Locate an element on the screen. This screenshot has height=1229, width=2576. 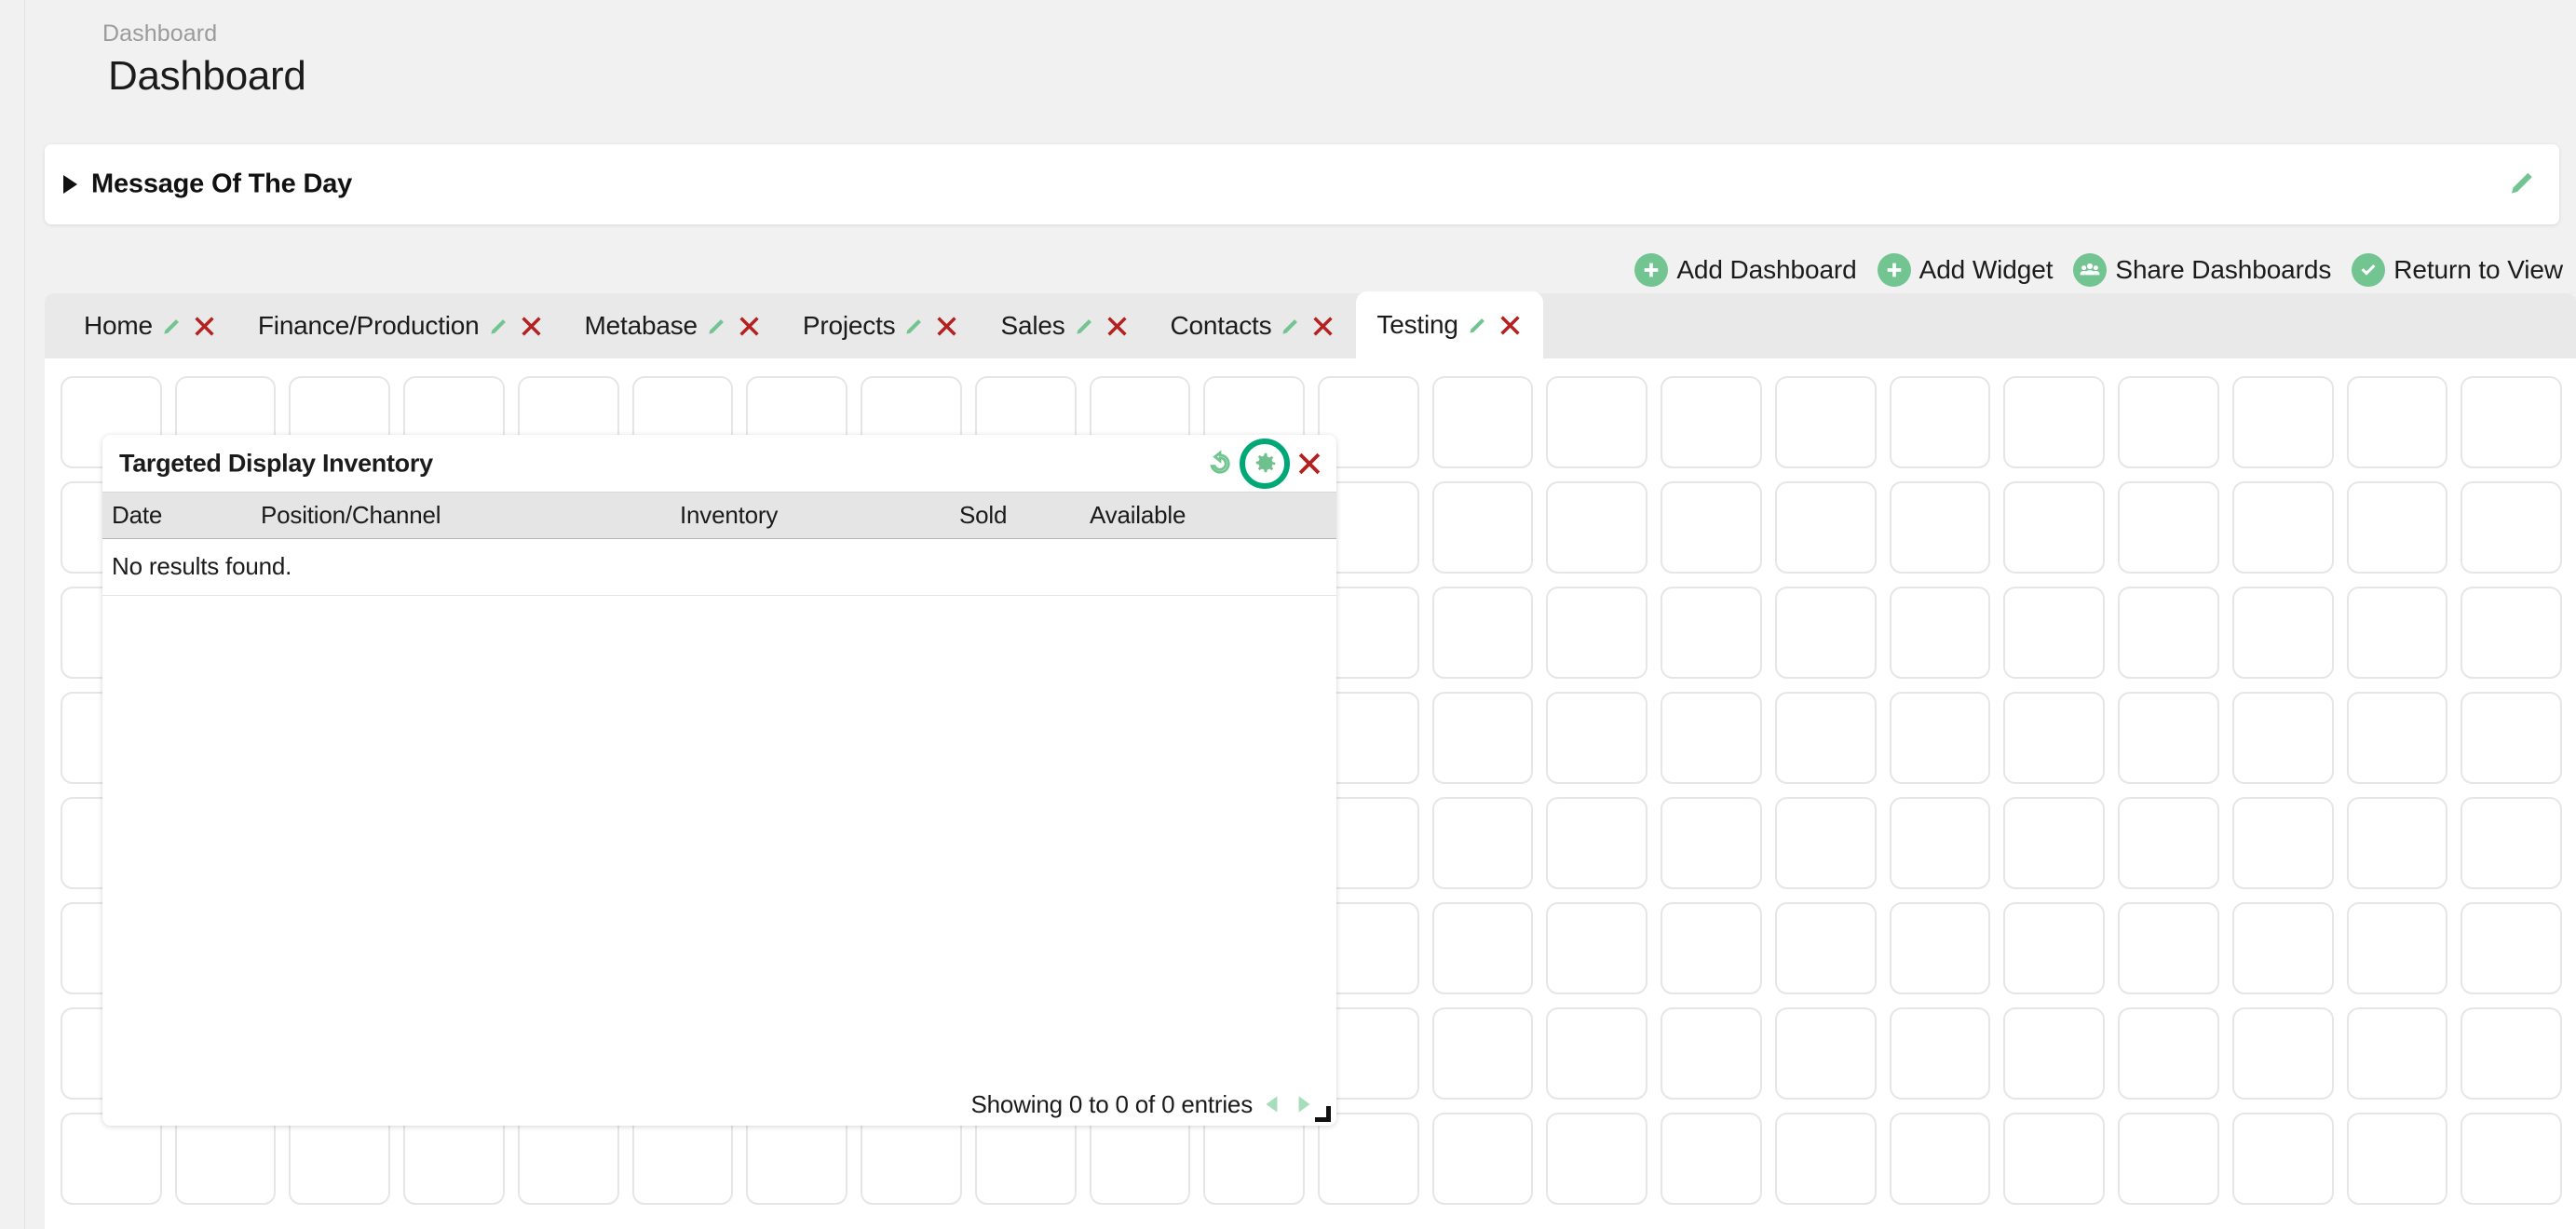
column-header-date: Date is located at coordinates (181, 515).